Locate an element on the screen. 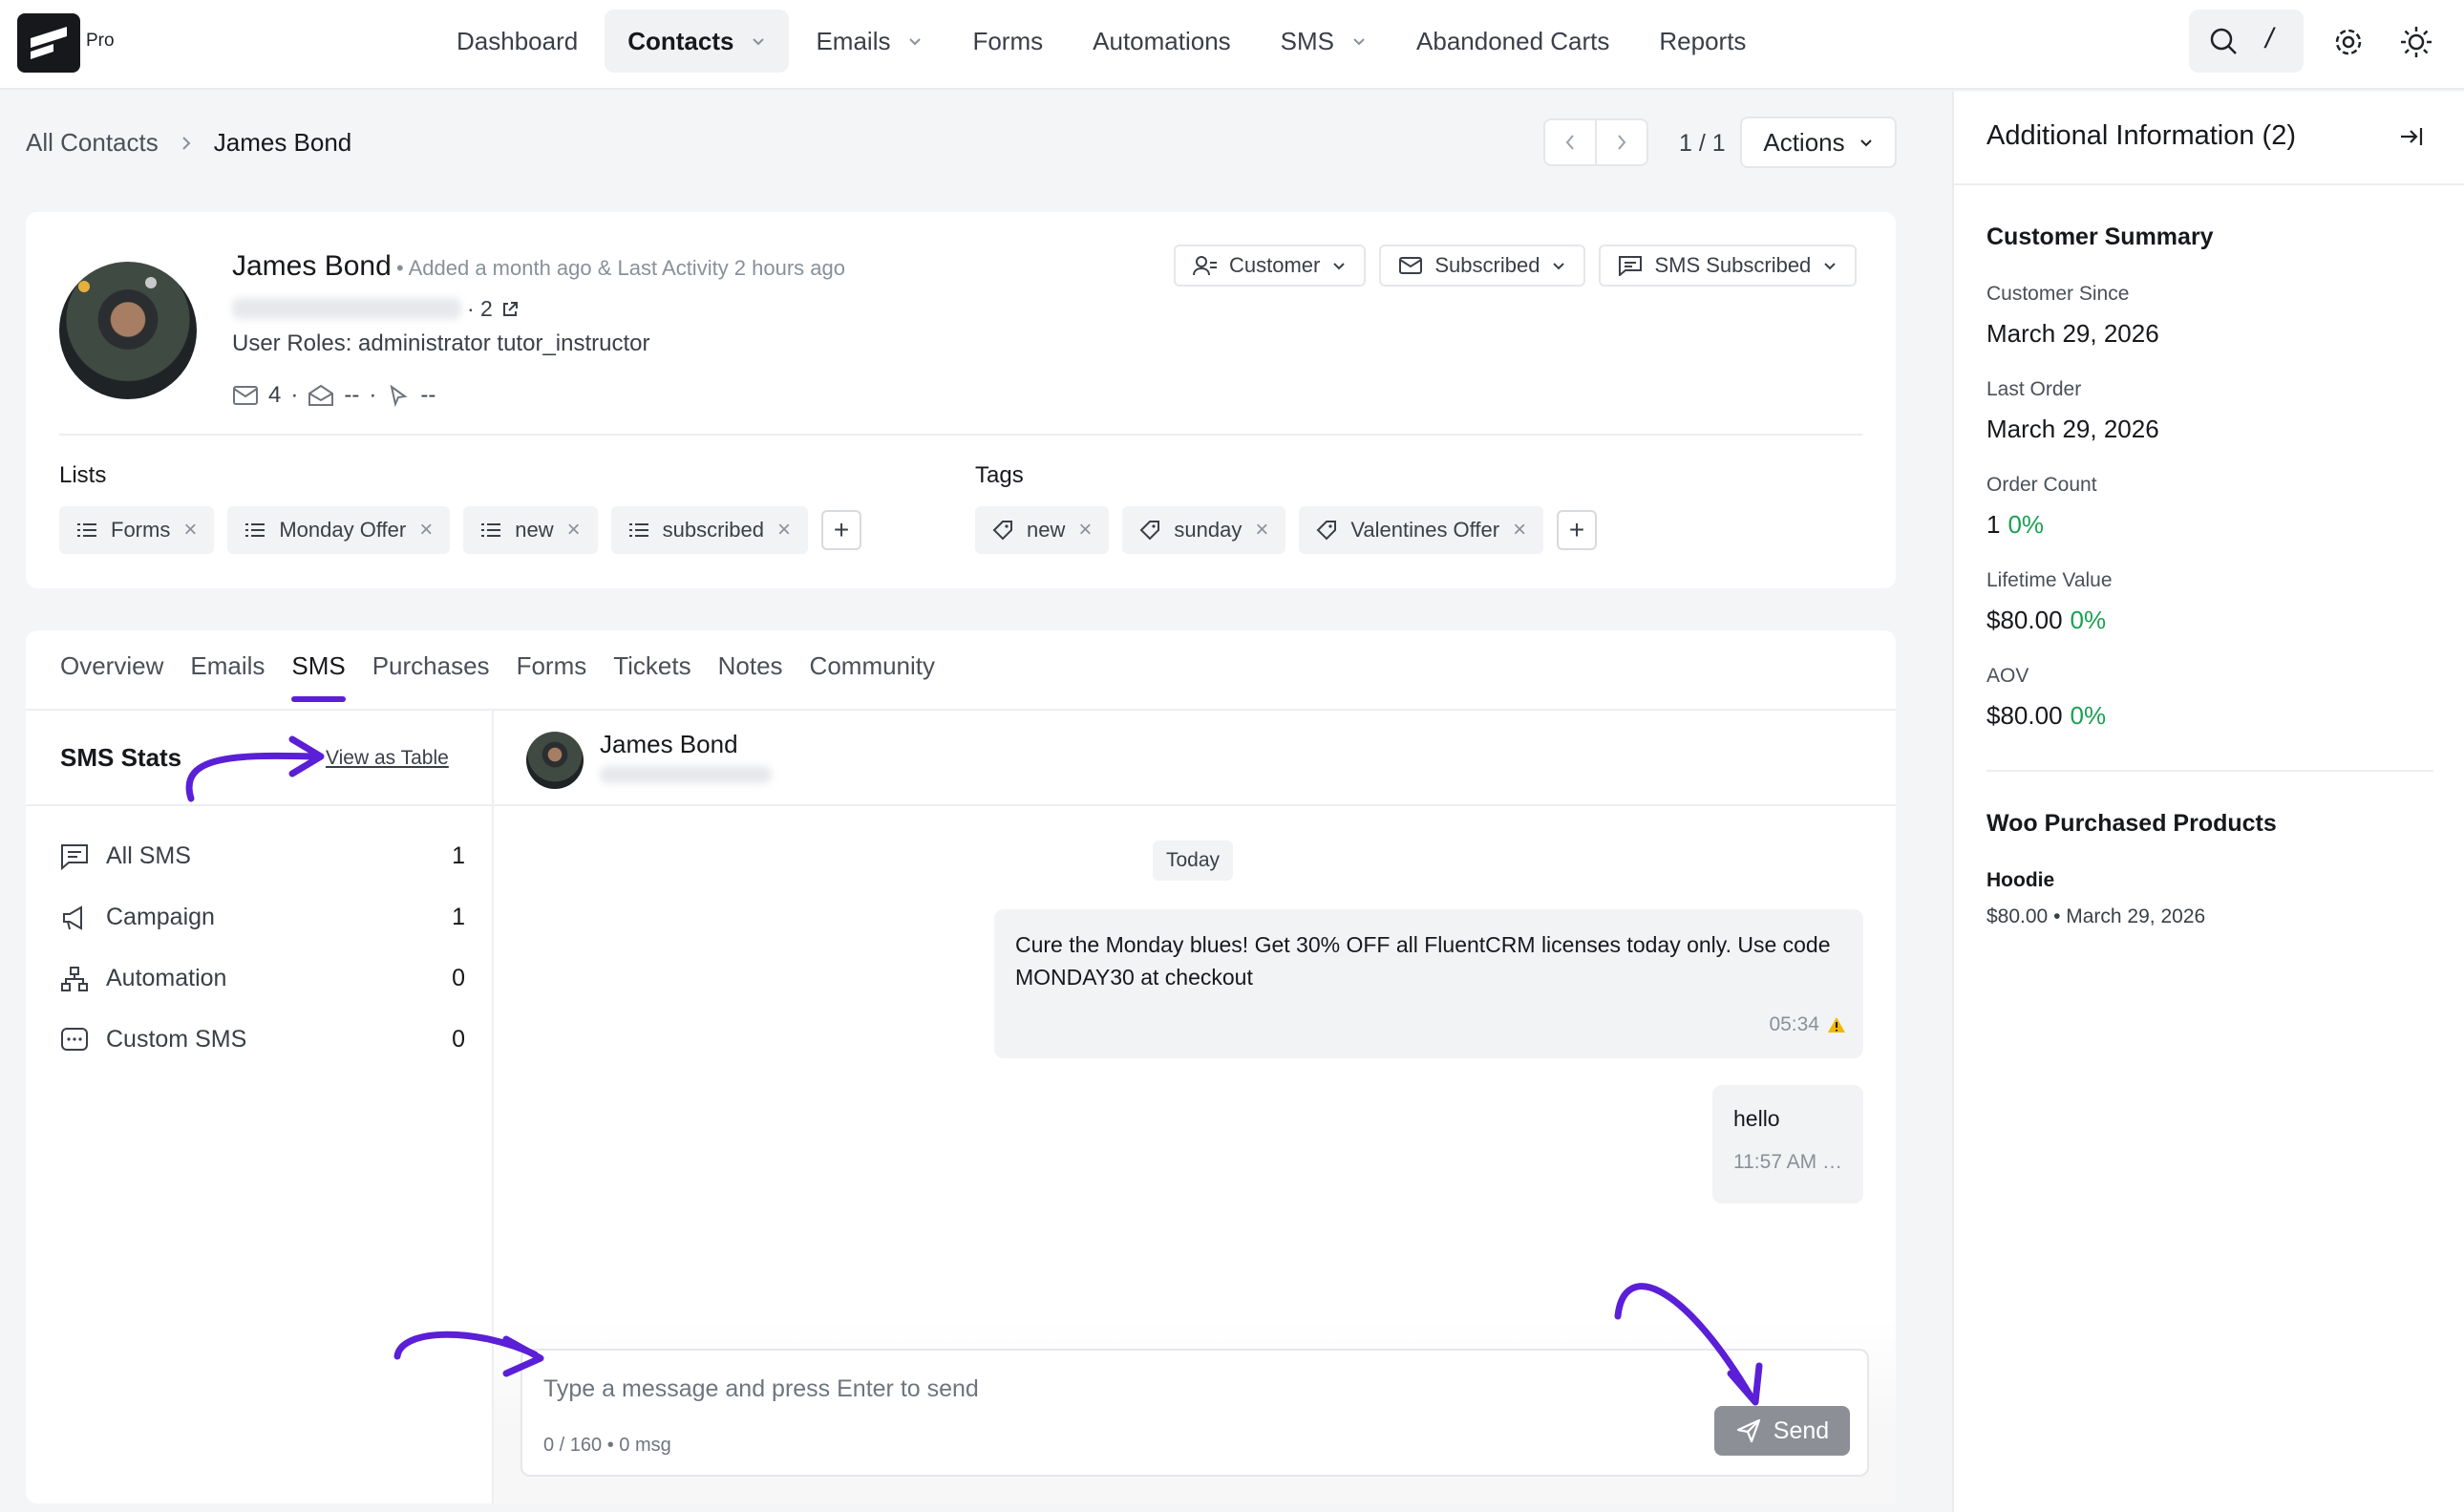  list-chip: new × is located at coordinates (530, 530).